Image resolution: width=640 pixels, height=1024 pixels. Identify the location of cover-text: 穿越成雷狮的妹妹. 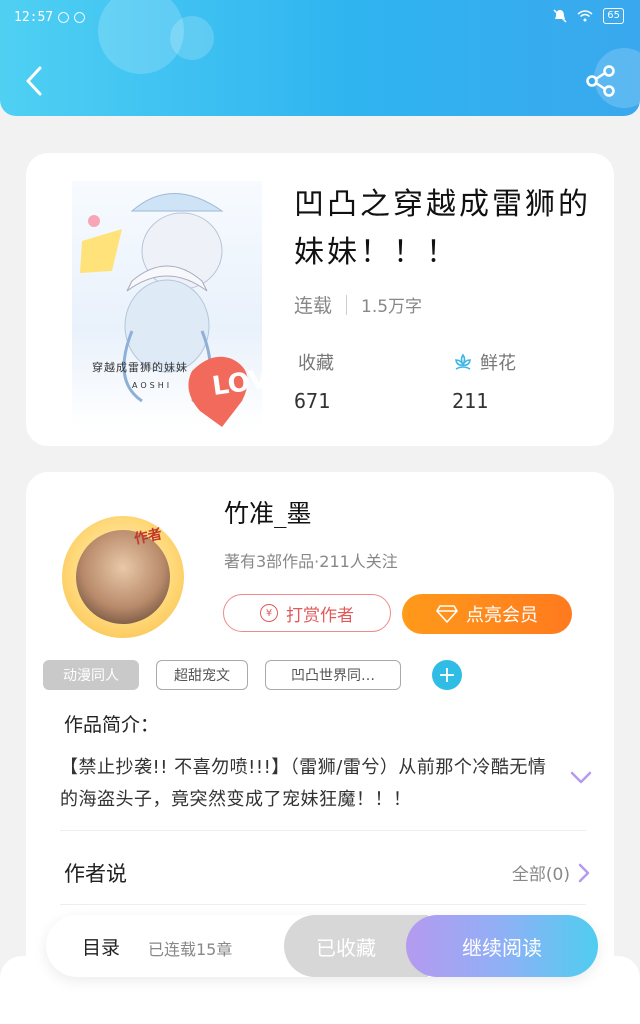
(140, 367).